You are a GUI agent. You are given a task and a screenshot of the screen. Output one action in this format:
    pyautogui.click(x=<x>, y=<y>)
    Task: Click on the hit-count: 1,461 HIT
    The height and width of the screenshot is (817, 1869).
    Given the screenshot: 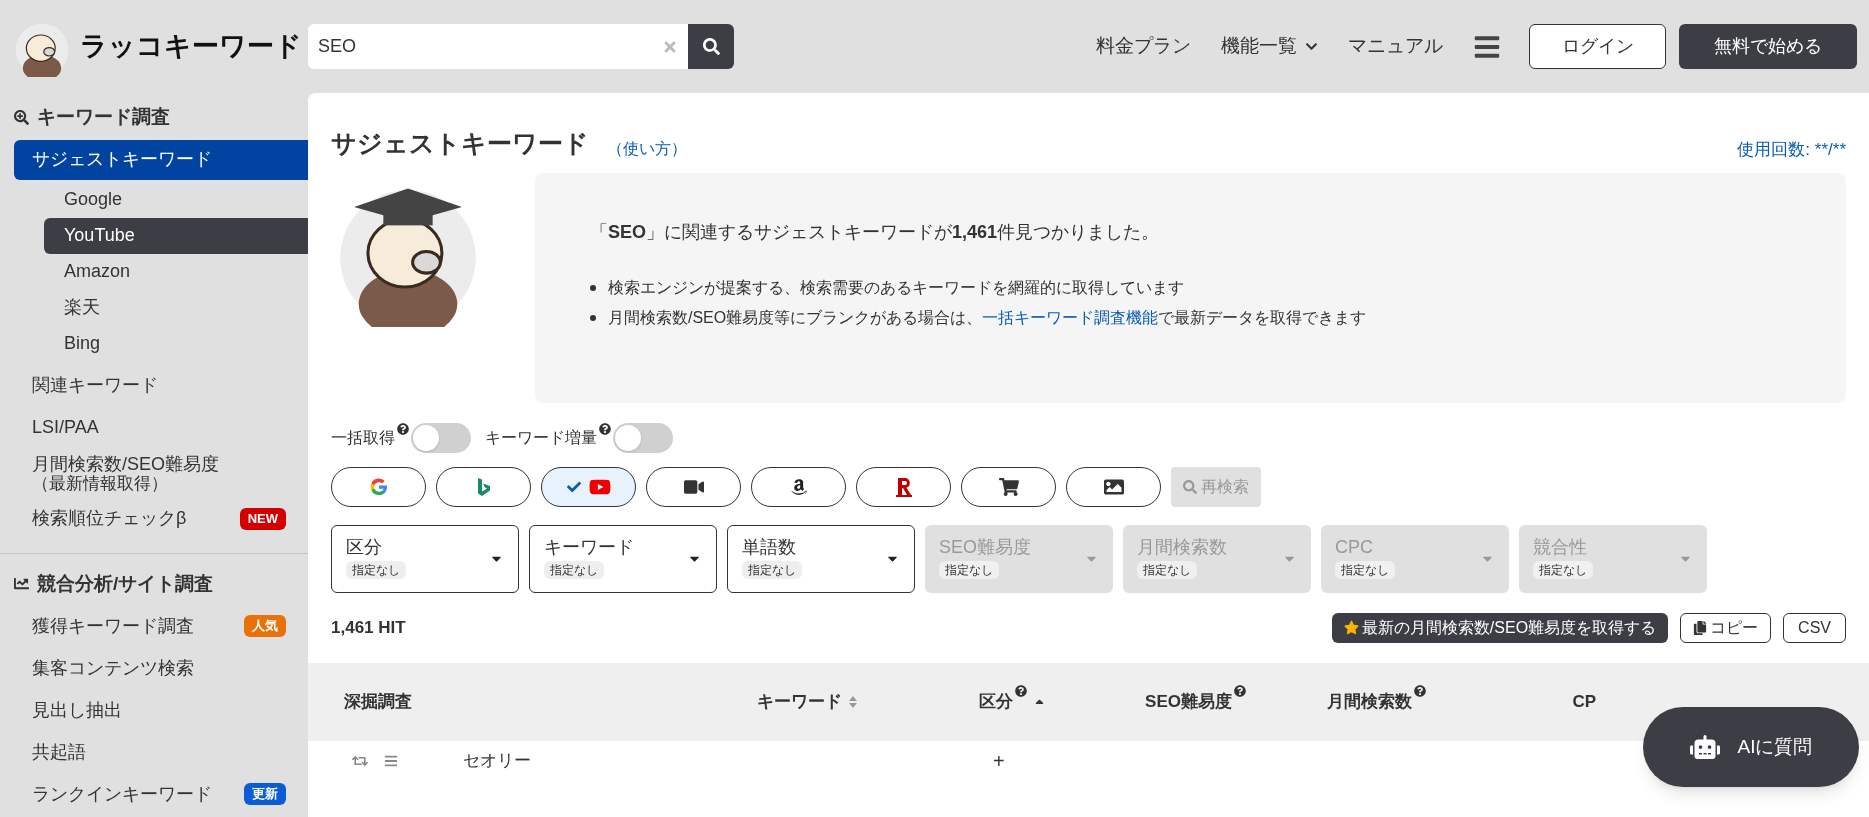 What is the action you would take?
    pyautogui.click(x=368, y=627)
    